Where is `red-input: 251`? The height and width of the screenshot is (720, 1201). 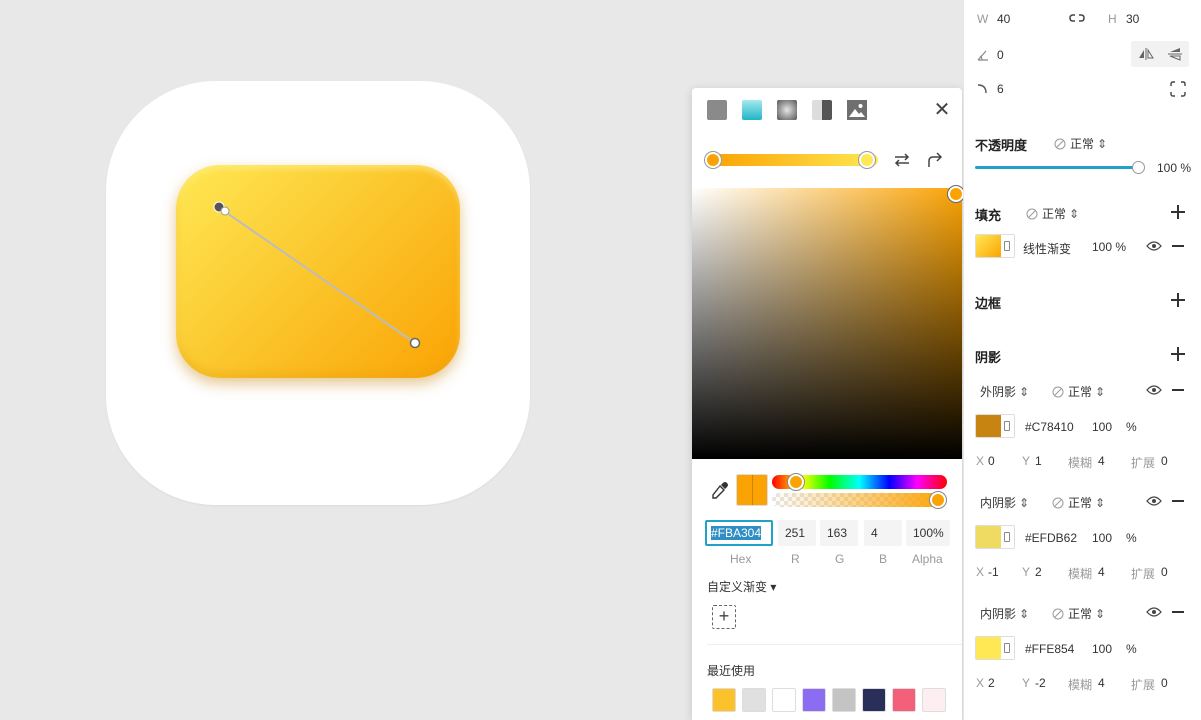 red-input: 251 is located at coordinates (797, 533).